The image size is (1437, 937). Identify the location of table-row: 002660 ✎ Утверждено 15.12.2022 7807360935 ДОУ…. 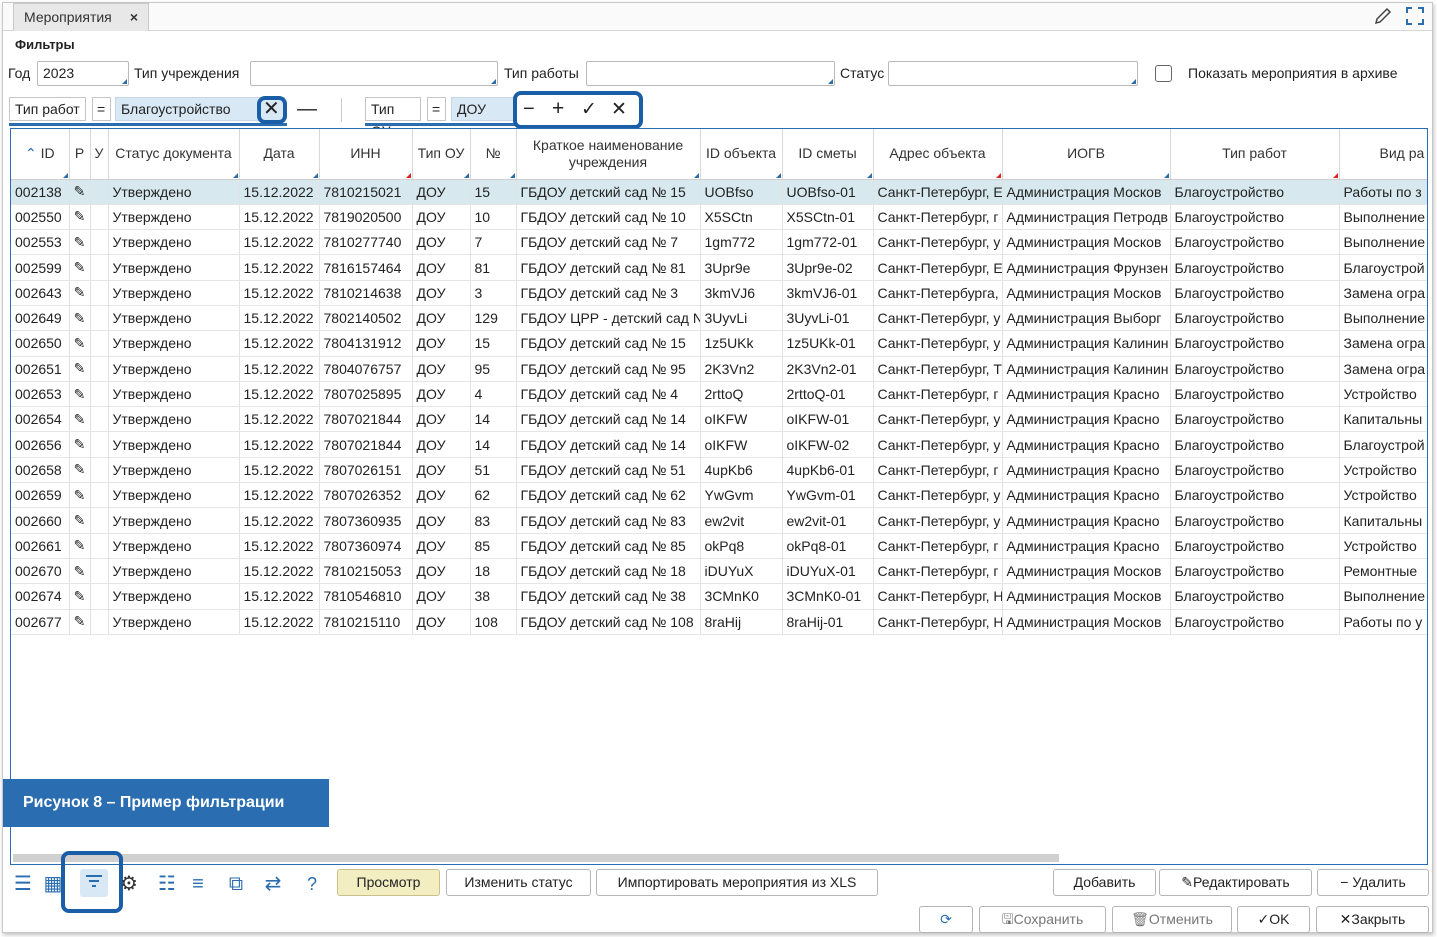
(719, 520).